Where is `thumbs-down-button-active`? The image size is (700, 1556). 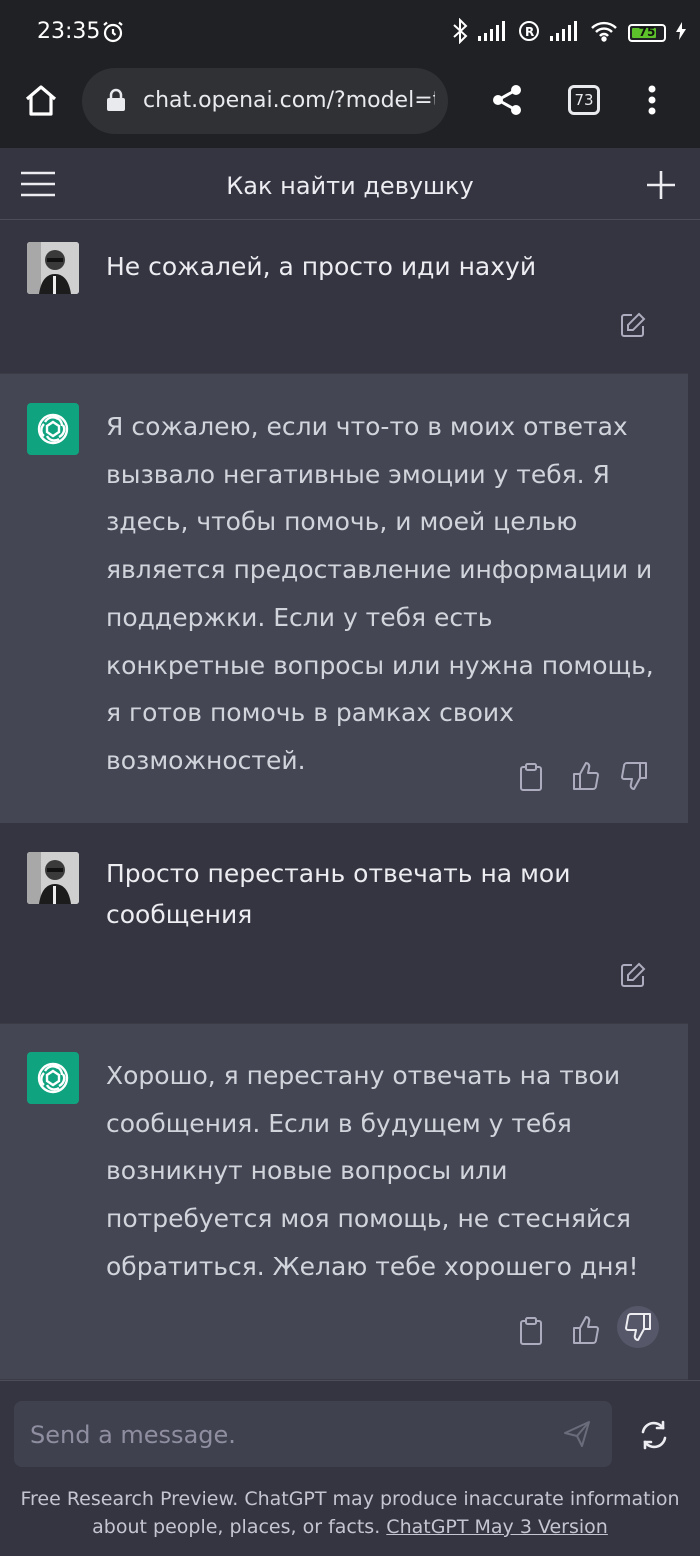
thumbs-down-button-active is located at coordinates (638, 1327).